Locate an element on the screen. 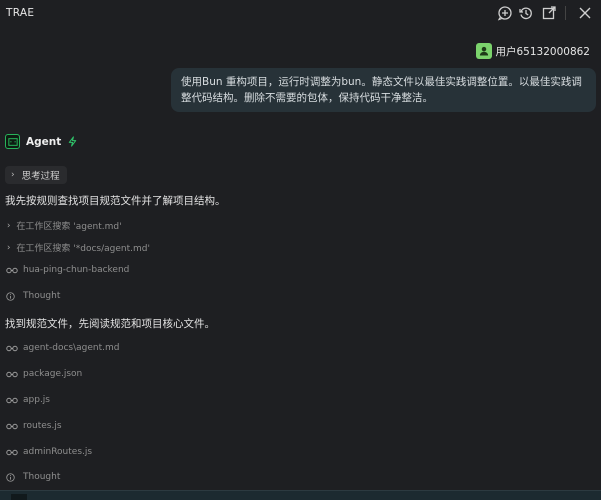 The width and height of the screenshot is (601, 500). new-chat-icon is located at coordinates (505, 13).